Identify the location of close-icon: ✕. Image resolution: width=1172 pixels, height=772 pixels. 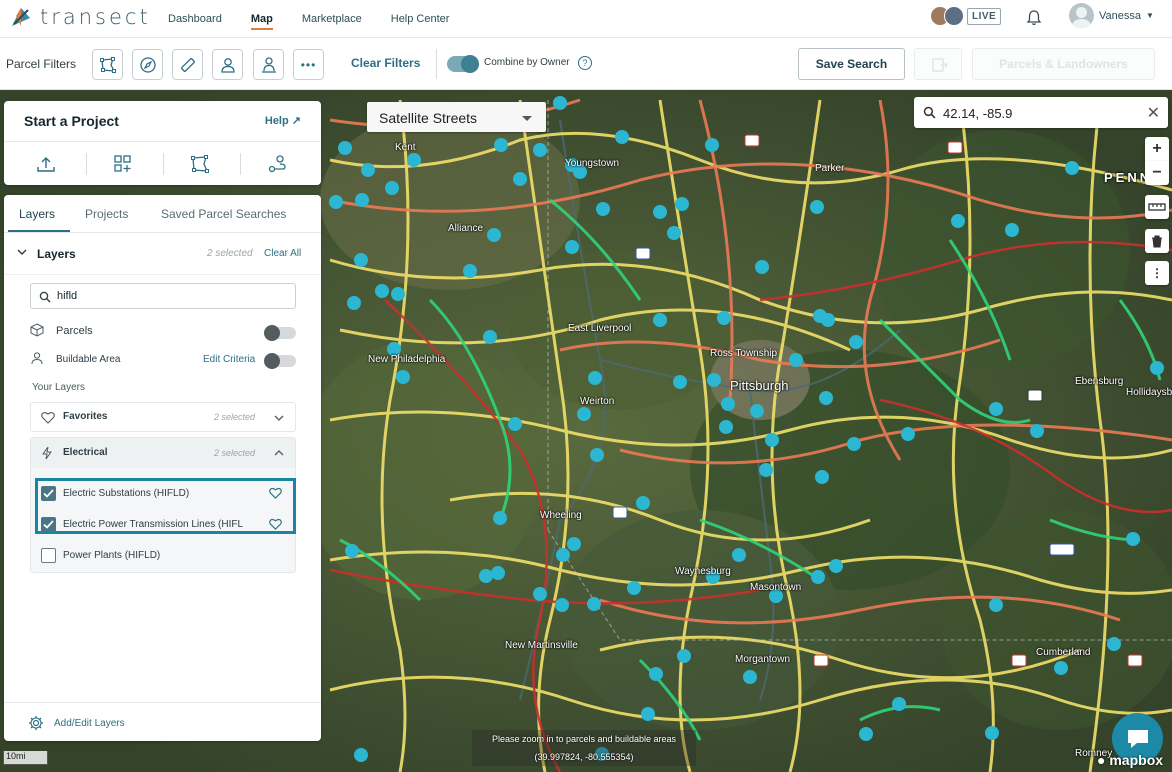
(1153, 113).